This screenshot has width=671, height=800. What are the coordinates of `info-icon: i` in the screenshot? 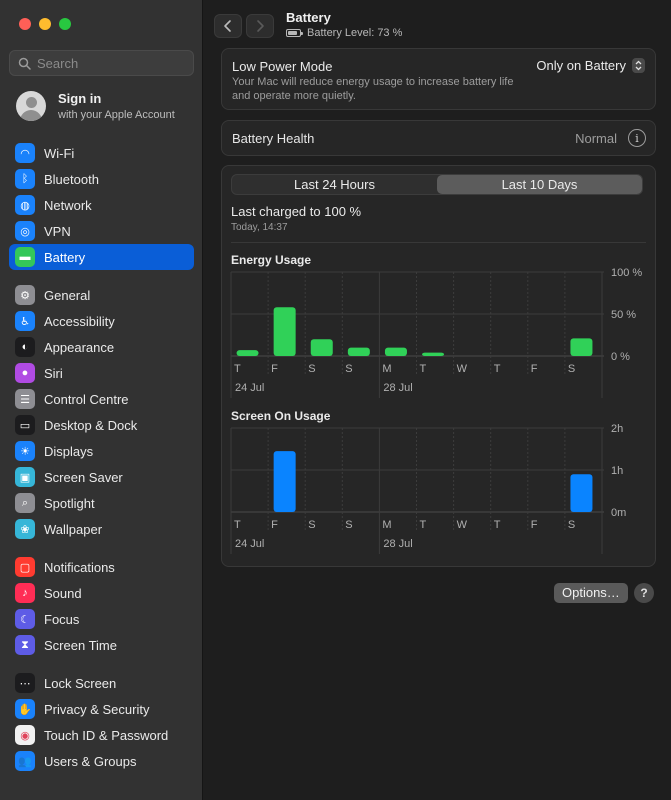 It's located at (637, 138).